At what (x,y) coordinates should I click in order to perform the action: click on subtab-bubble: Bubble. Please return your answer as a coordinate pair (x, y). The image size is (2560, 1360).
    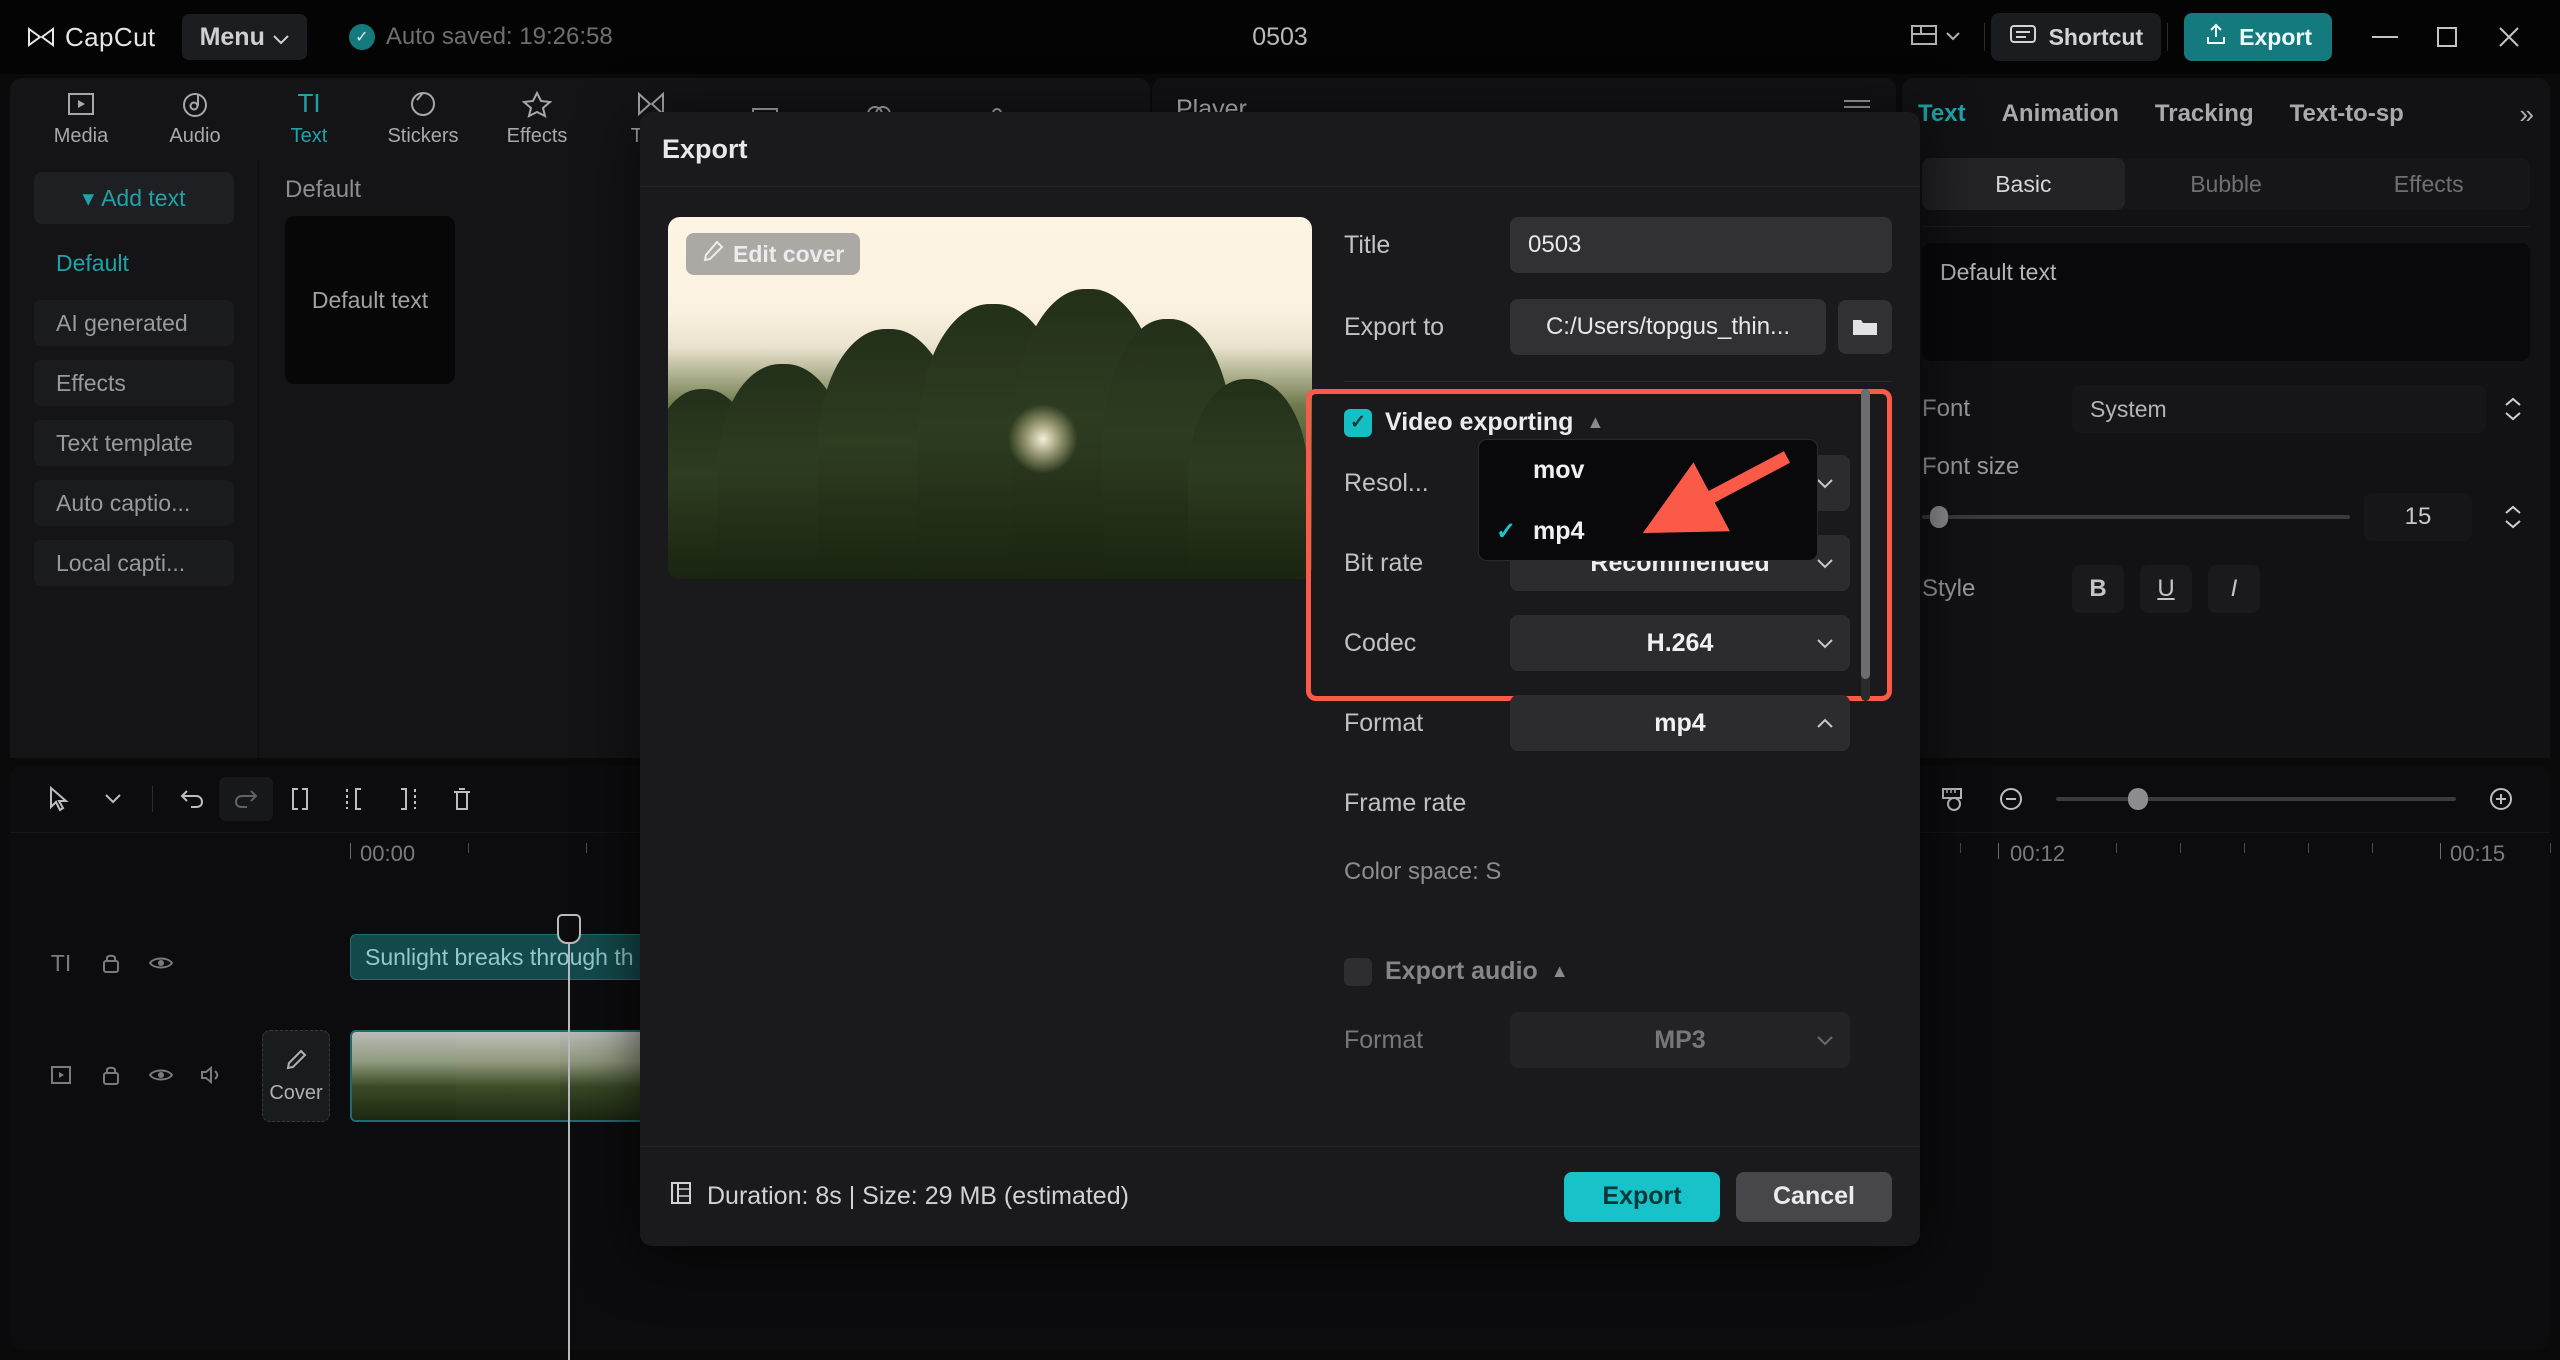
    Looking at the image, I should click on (2226, 184).